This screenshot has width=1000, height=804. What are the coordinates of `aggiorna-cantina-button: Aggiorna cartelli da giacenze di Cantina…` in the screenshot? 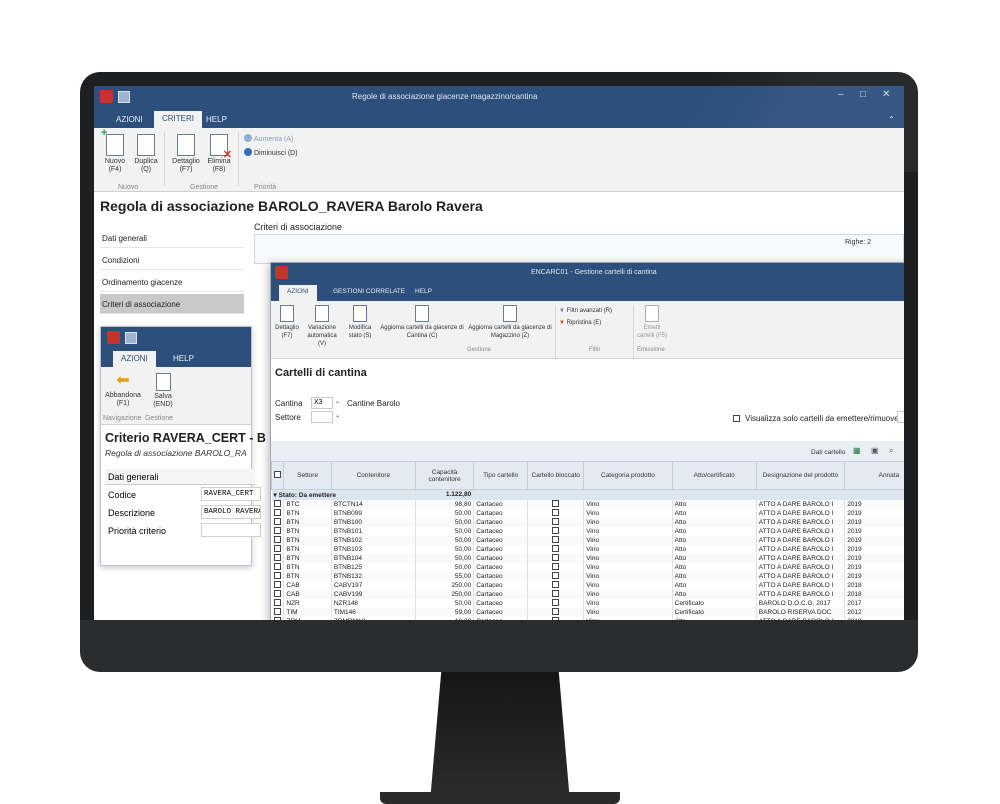 It's located at (422, 322).